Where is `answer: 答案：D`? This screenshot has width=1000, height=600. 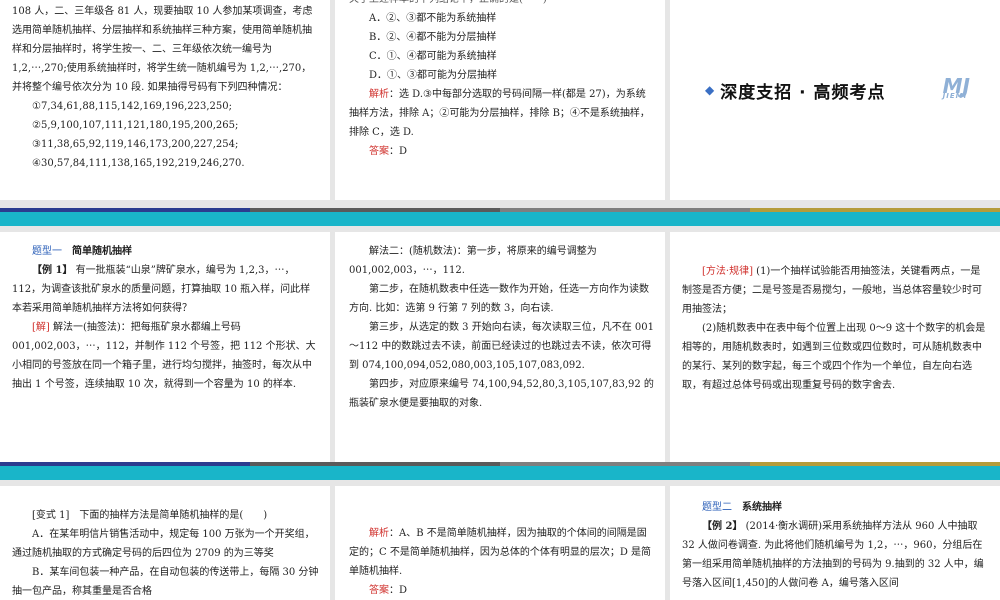
answer: 答案：D is located at coordinates (388, 151).